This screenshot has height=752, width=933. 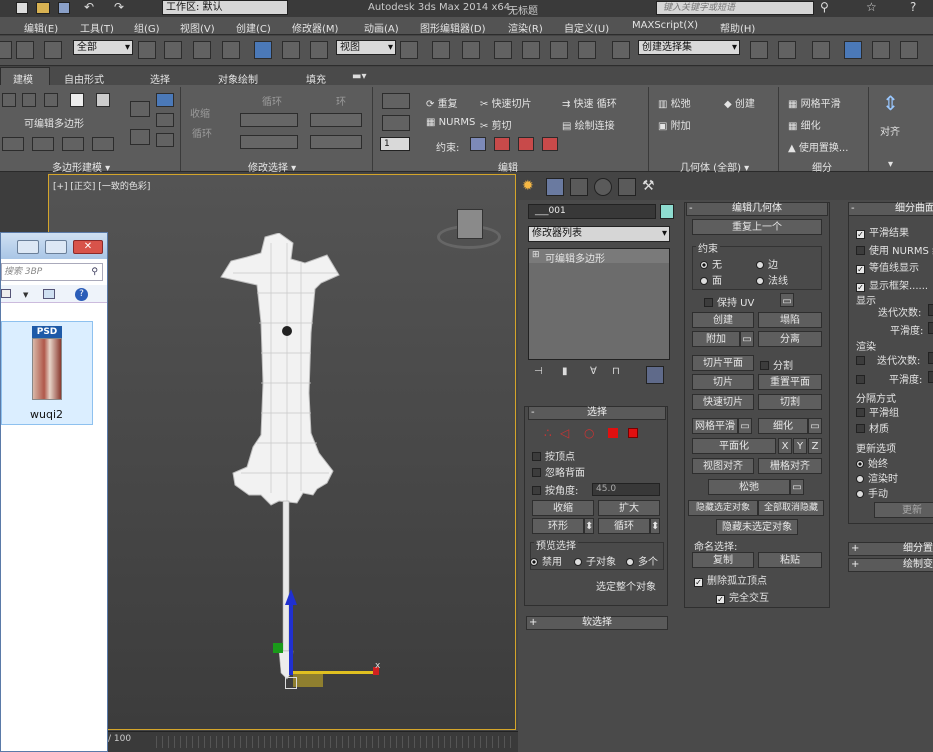 What do you see at coordinates (772, 279) in the screenshot?
I see `constraint-normal-radio: 法线` at bounding box center [772, 279].